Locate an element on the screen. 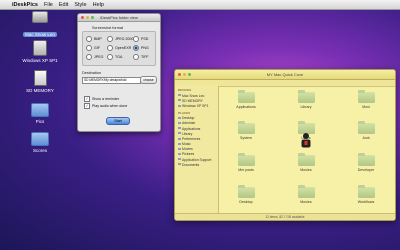  desktop-icon-pics: Pics is located at coordinates (40, 113).